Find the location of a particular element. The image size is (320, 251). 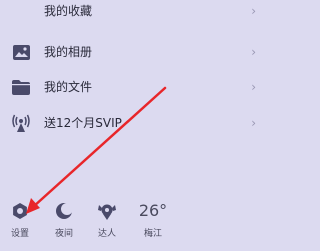

weather-widget: 26° 梅江 is located at coordinates (153, 222).